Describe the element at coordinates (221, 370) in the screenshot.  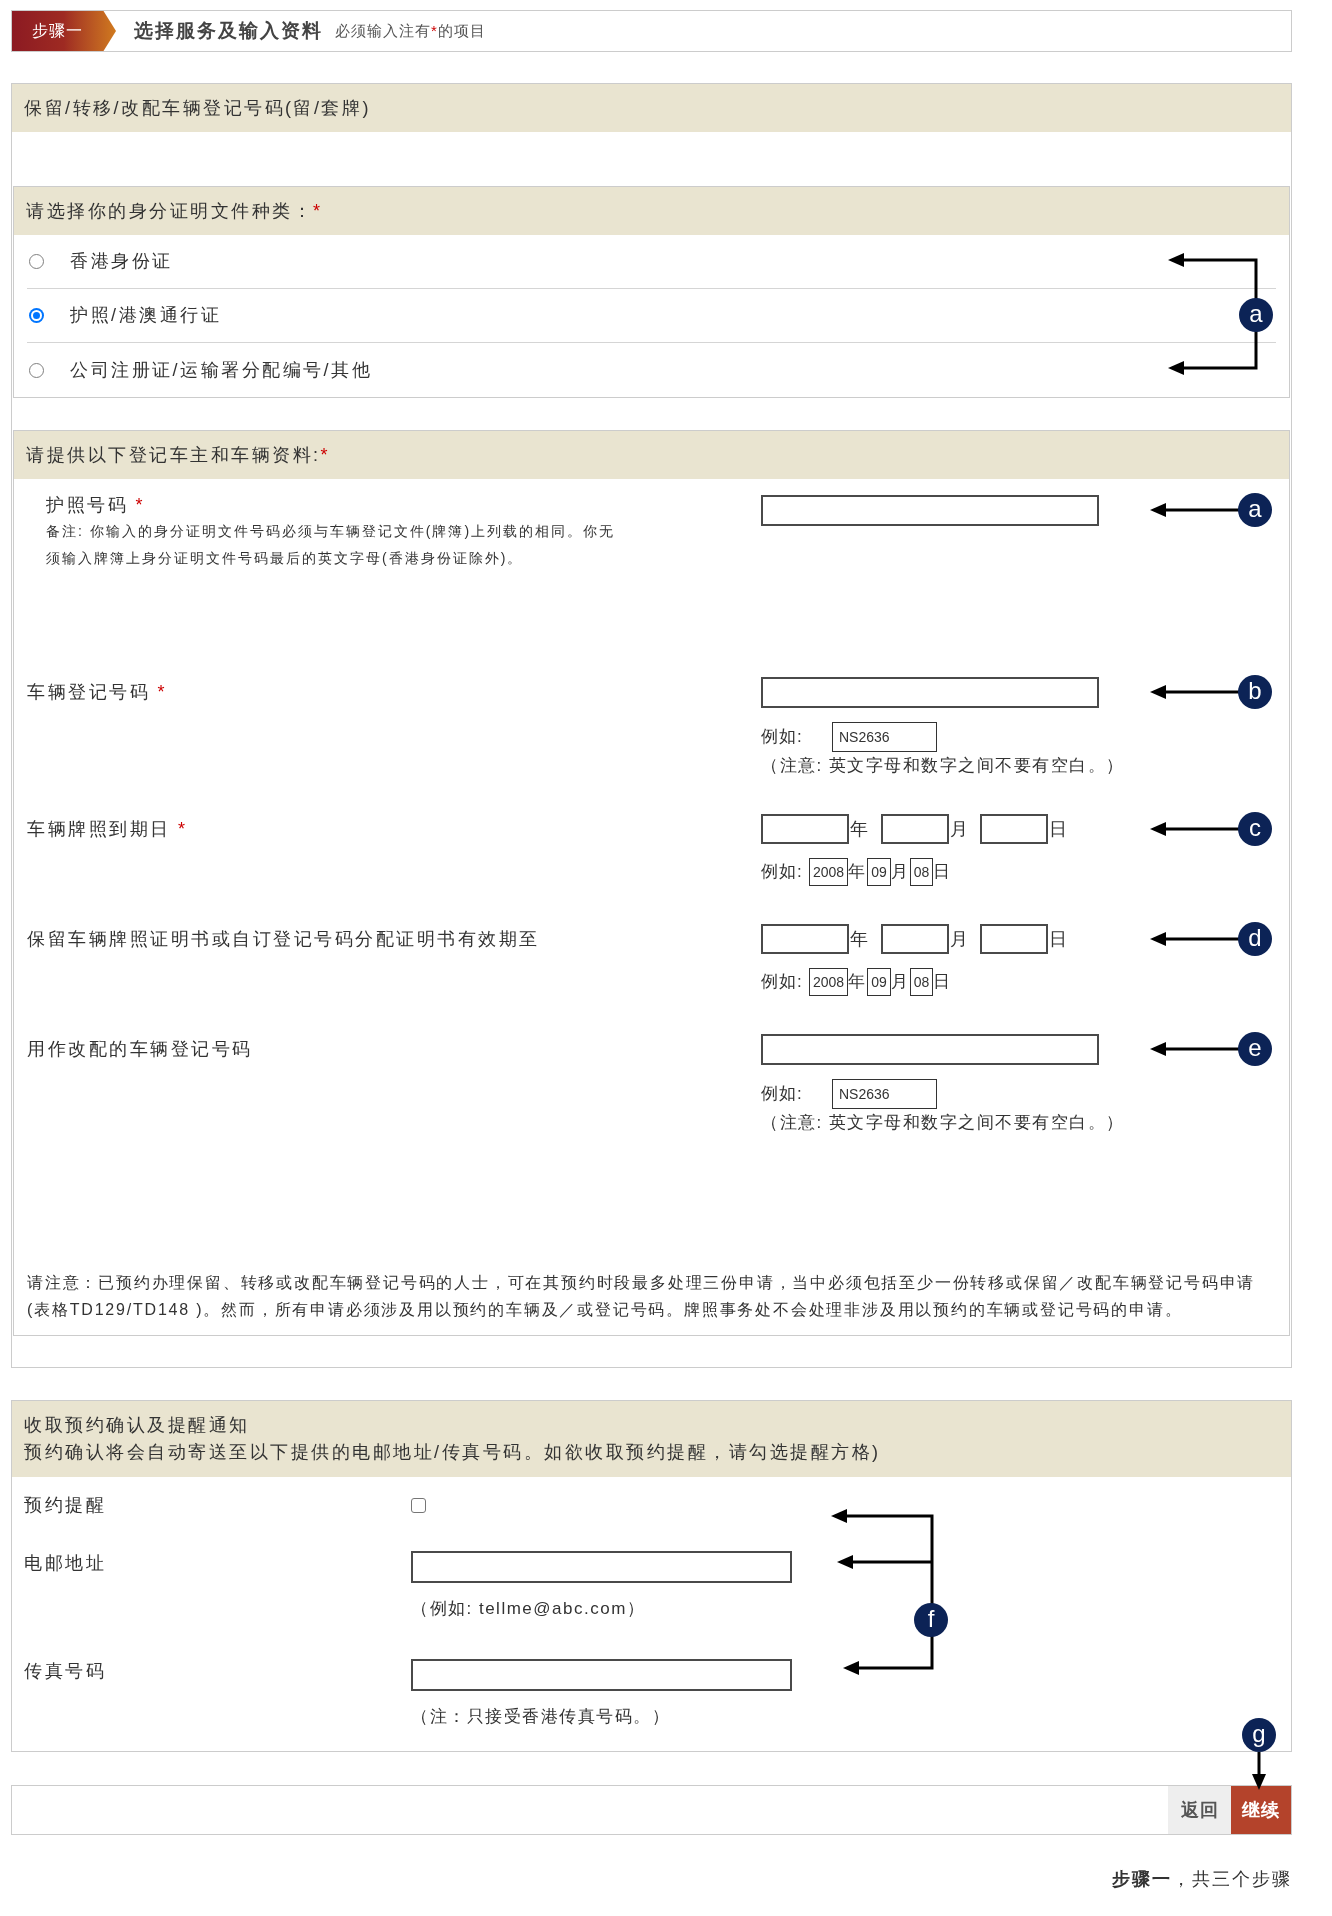
I see `radio-label: 公司注册证/运输署分配编号/其他` at that location.